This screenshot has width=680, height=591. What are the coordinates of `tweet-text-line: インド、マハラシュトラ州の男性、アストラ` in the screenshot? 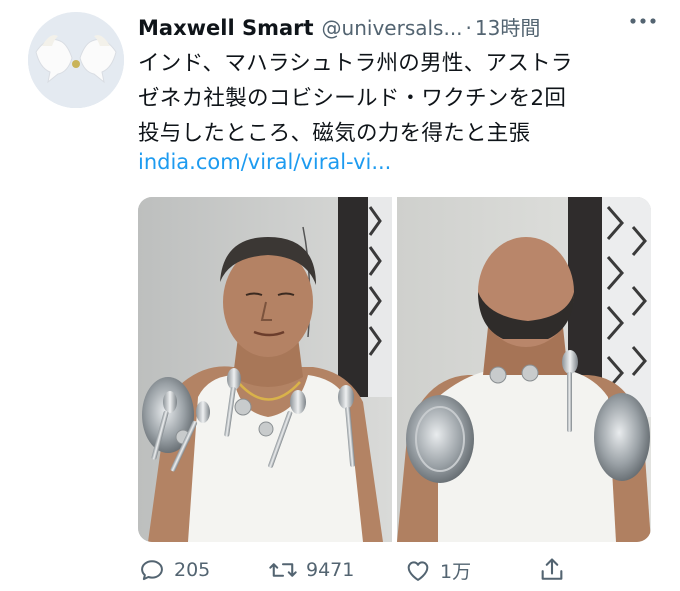 It's located at (355, 63).